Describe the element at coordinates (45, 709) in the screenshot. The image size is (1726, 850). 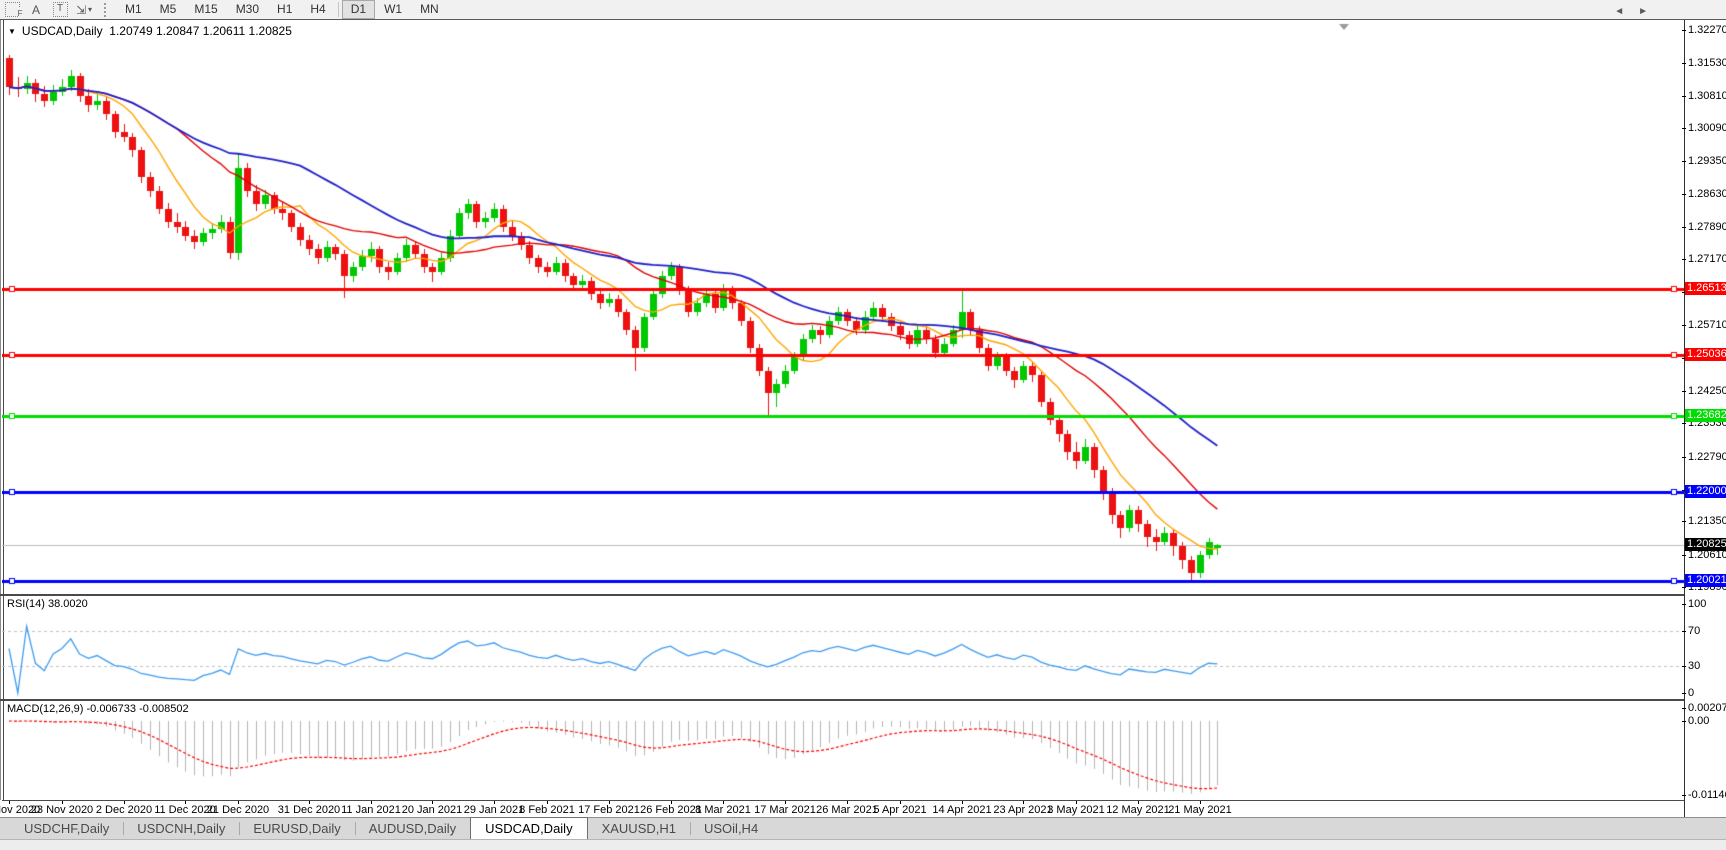
I see `macd-label: MACD(12,26,9)` at that location.